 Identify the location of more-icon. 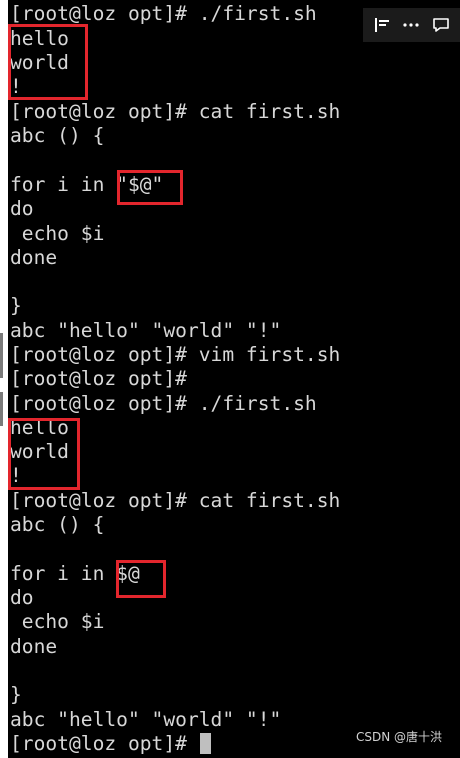
(411, 25).